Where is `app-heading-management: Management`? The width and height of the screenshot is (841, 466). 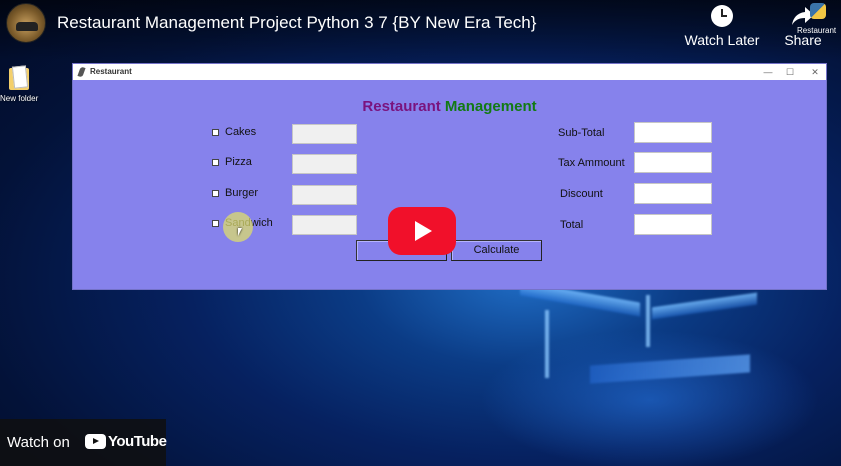
app-heading-management: Management is located at coordinates (490, 106).